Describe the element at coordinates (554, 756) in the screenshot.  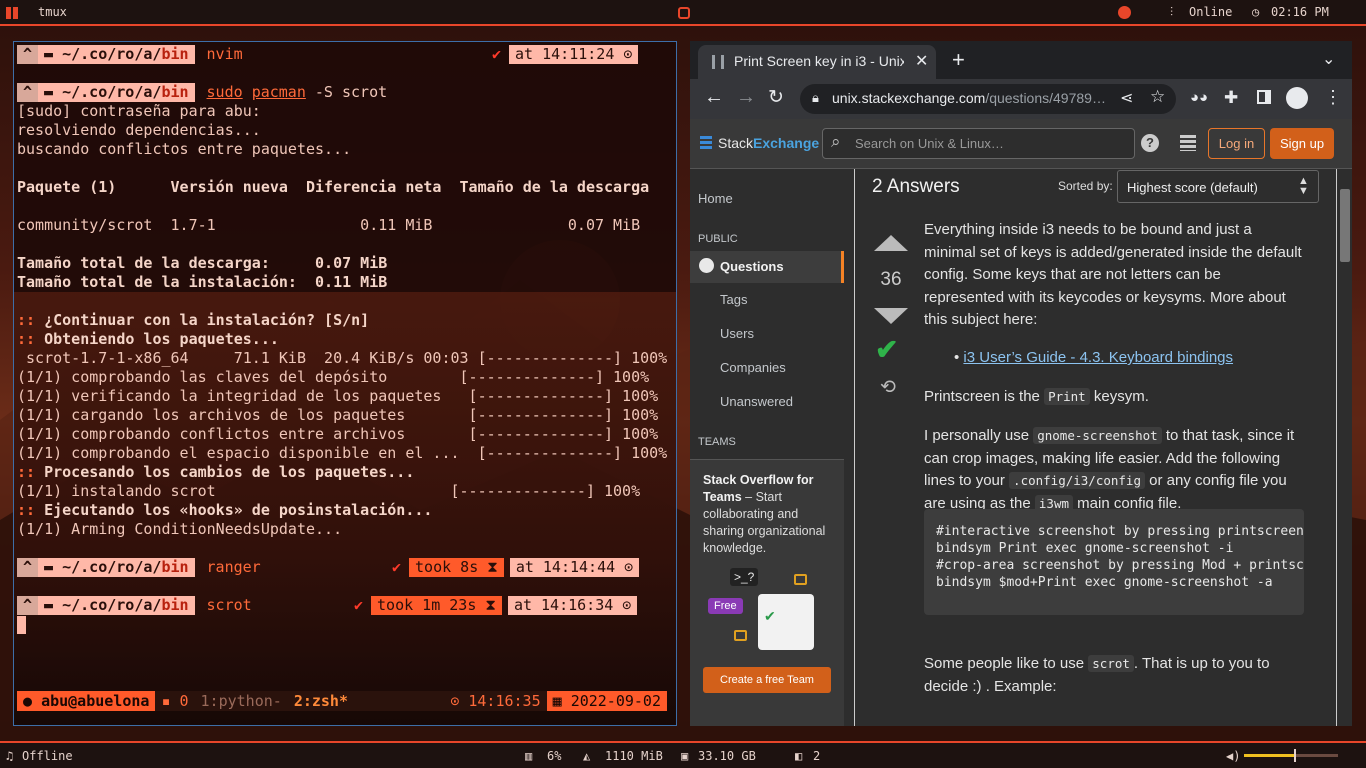
I see `cpu-usage: 6%` at that location.